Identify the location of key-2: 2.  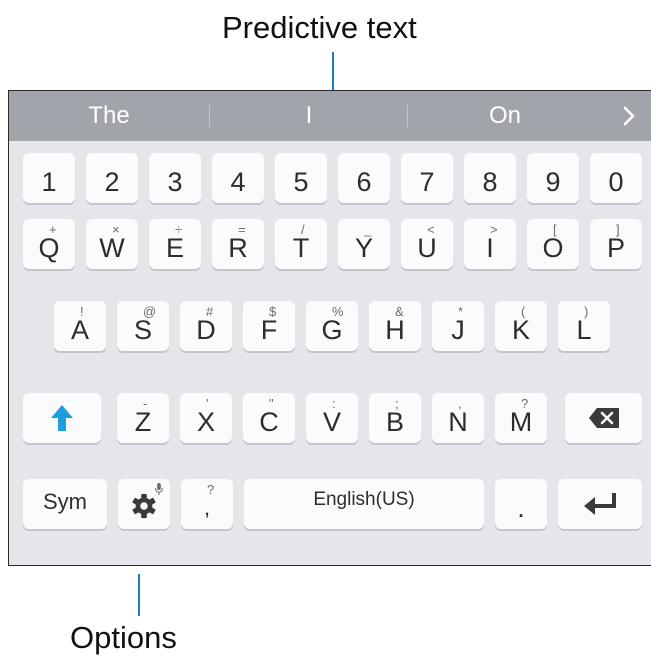
(112, 178).